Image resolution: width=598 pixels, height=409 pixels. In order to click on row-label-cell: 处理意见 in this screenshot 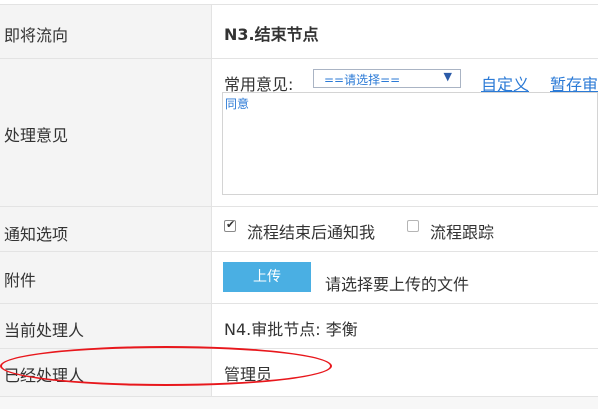, I will do `click(106, 132)`.